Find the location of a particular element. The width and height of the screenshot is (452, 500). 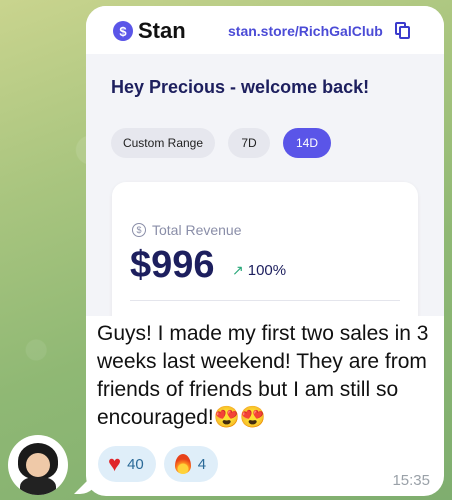

reaction-heart: ♥ 40 is located at coordinates (127, 464).